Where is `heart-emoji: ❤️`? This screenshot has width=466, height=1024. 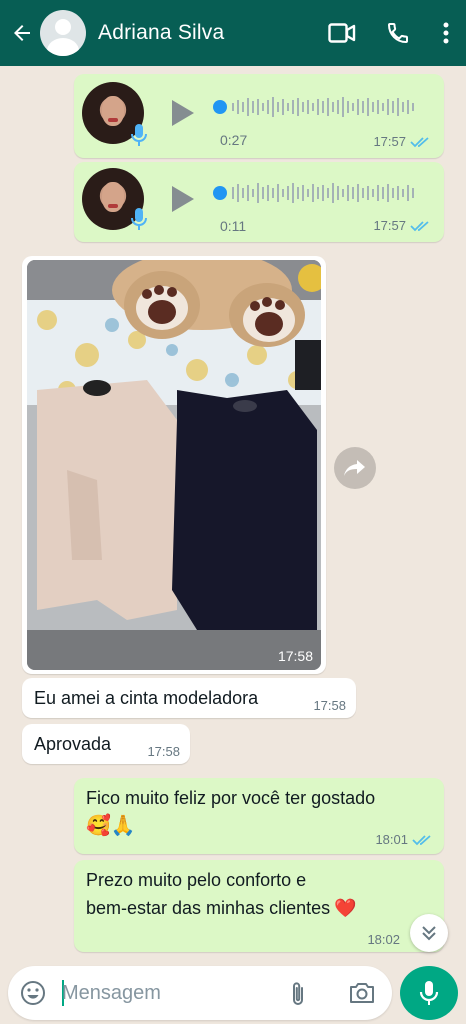 heart-emoji: ❤️ is located at coordinates (345, 908).